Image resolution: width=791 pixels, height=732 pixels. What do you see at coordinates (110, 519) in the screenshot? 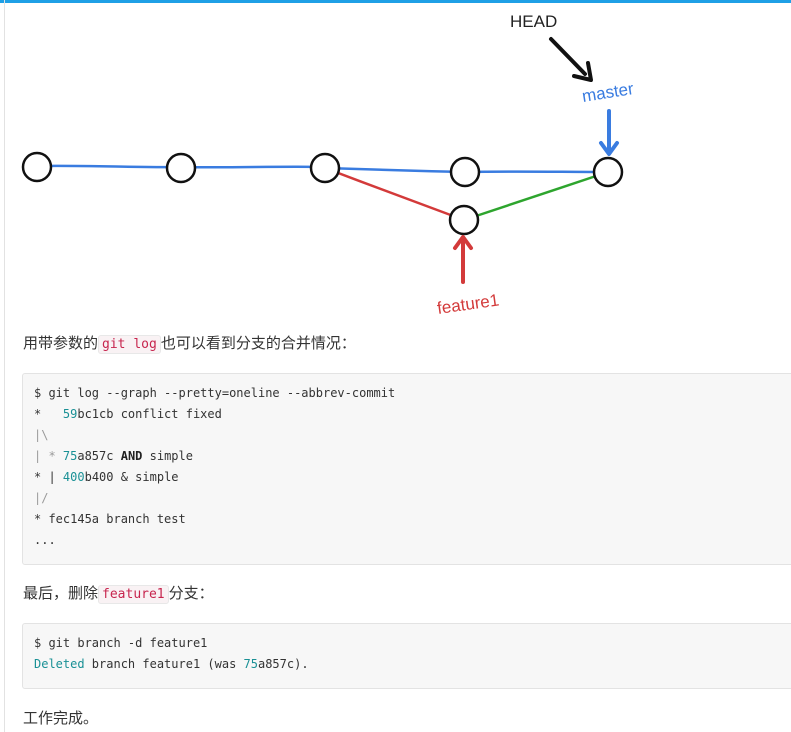
I see `code-line: * fec145a branch test` at bounding box center [110, 519].